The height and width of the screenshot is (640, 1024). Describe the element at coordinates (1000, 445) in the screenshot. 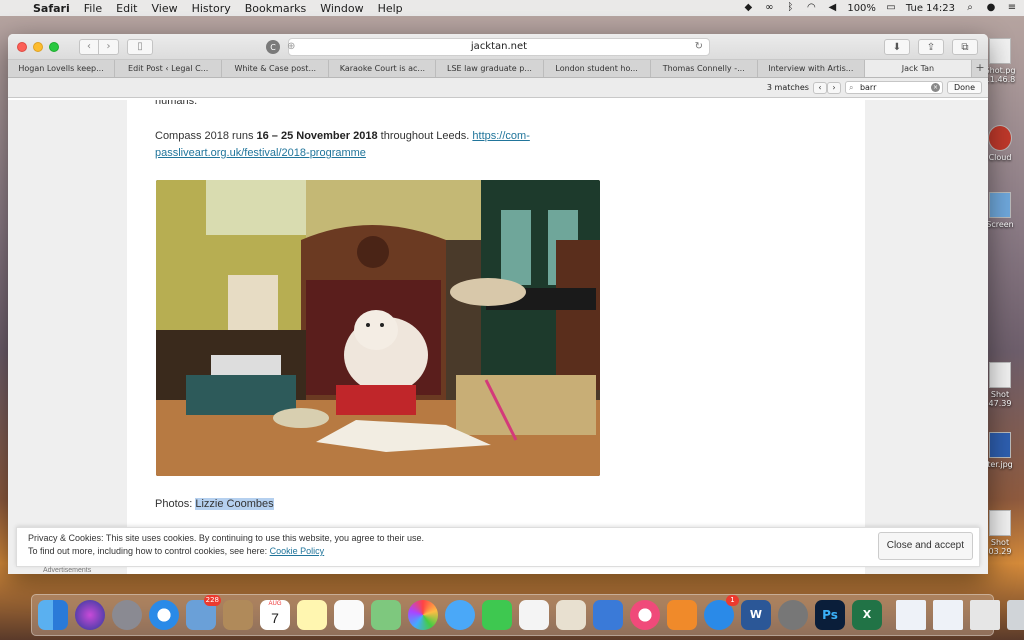

I see `image-thumbnail-icon` at that location.